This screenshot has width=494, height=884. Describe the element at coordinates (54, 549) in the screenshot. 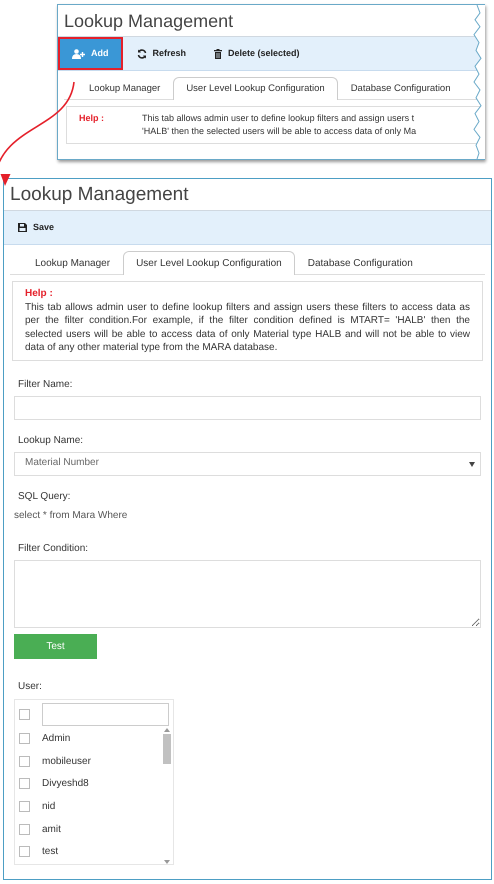

I see `field-label: Filter Condition:` at that location.